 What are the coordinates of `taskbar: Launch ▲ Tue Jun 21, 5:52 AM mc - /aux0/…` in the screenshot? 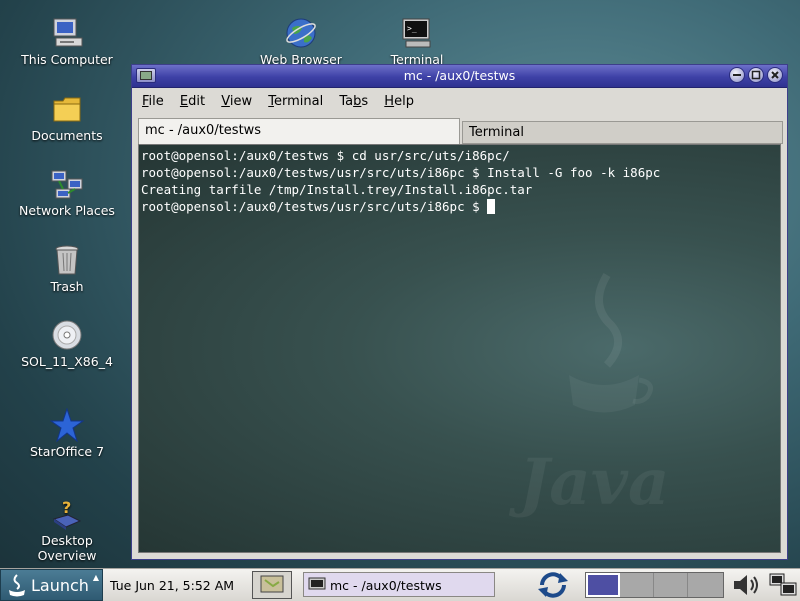 It's located at (400, 584).